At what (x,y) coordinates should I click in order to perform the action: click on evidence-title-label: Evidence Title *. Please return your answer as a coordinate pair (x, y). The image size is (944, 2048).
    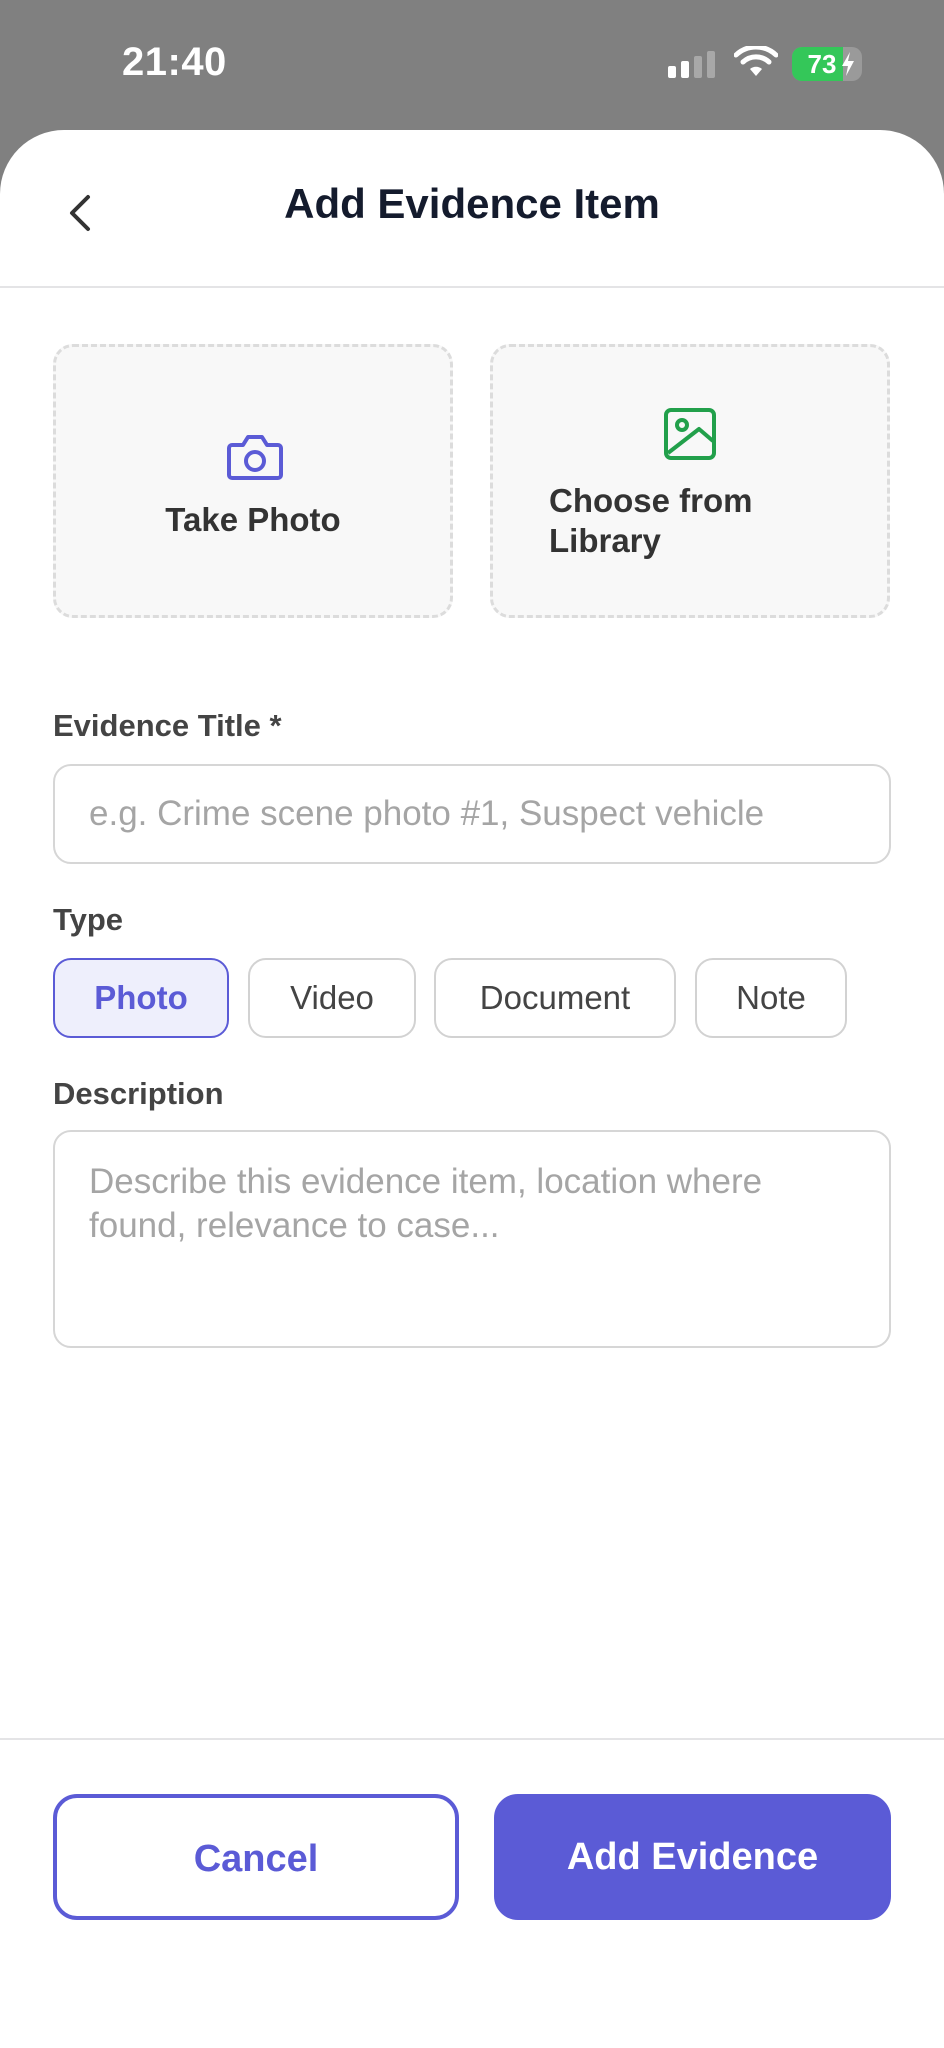
    Looking at the image, I should click on (167, 725).